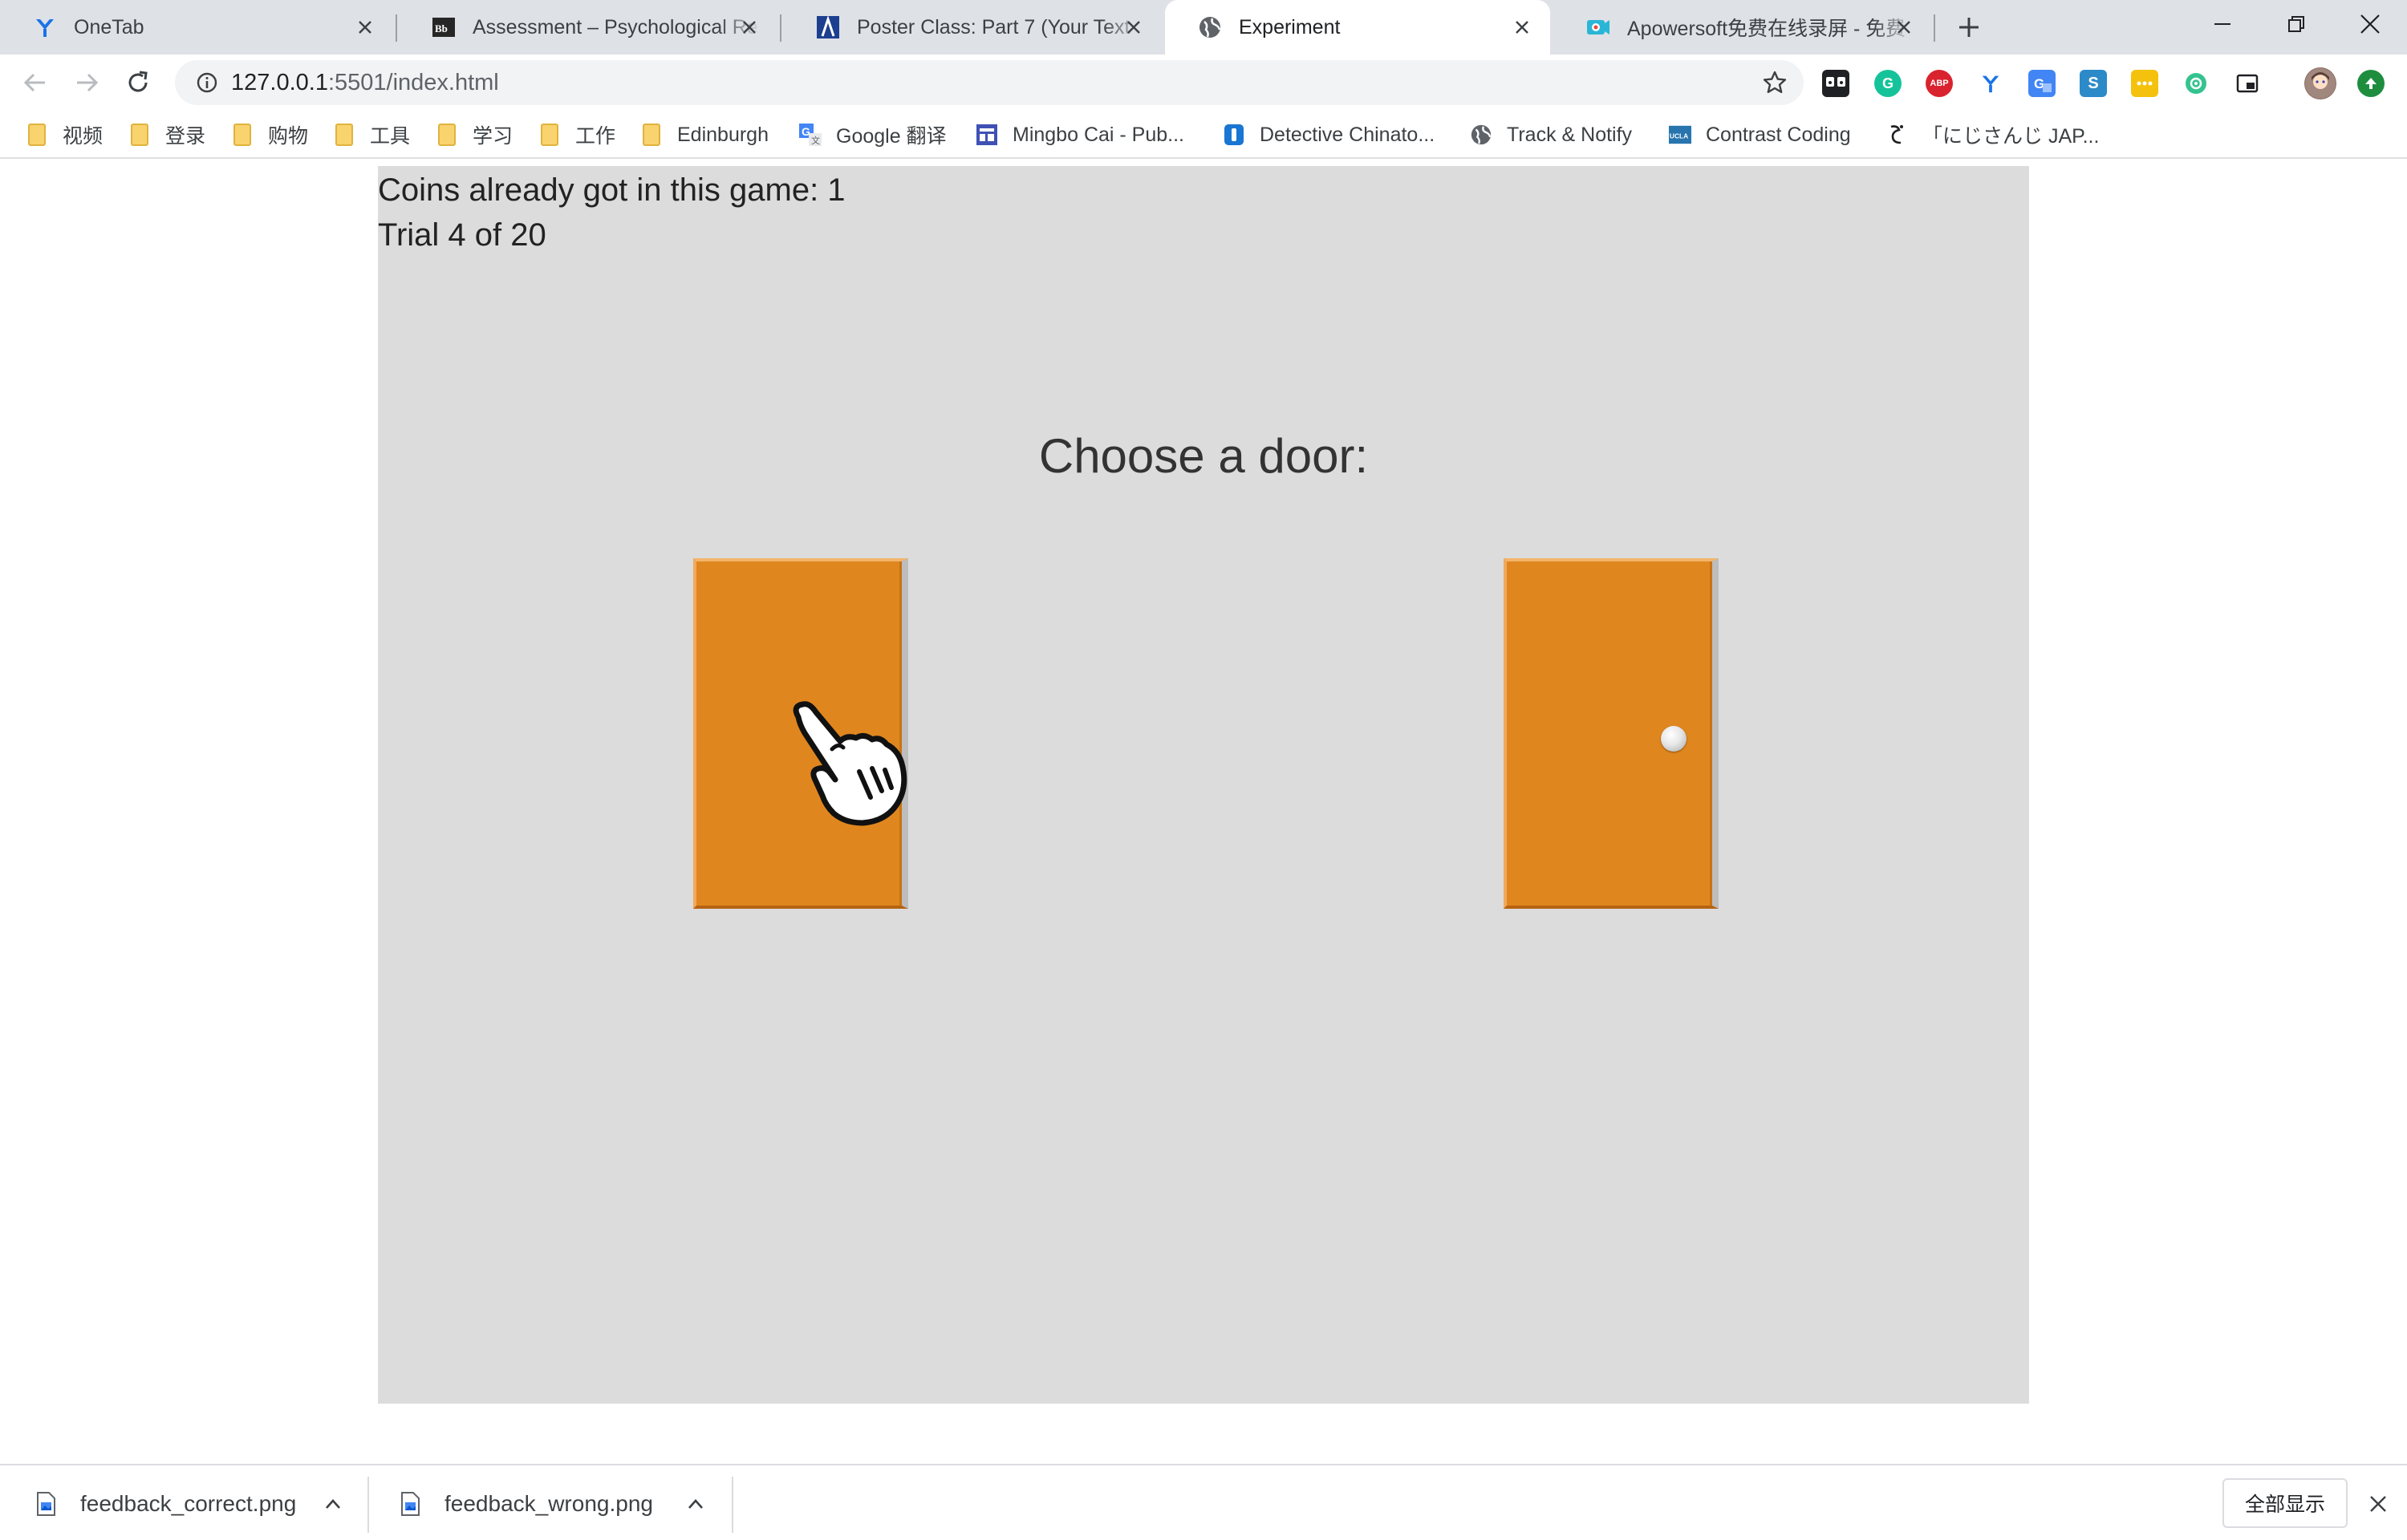 This screenshot has height=1540, width=2407. I want to click on bookmark-star-icon, so click(1775, 82).